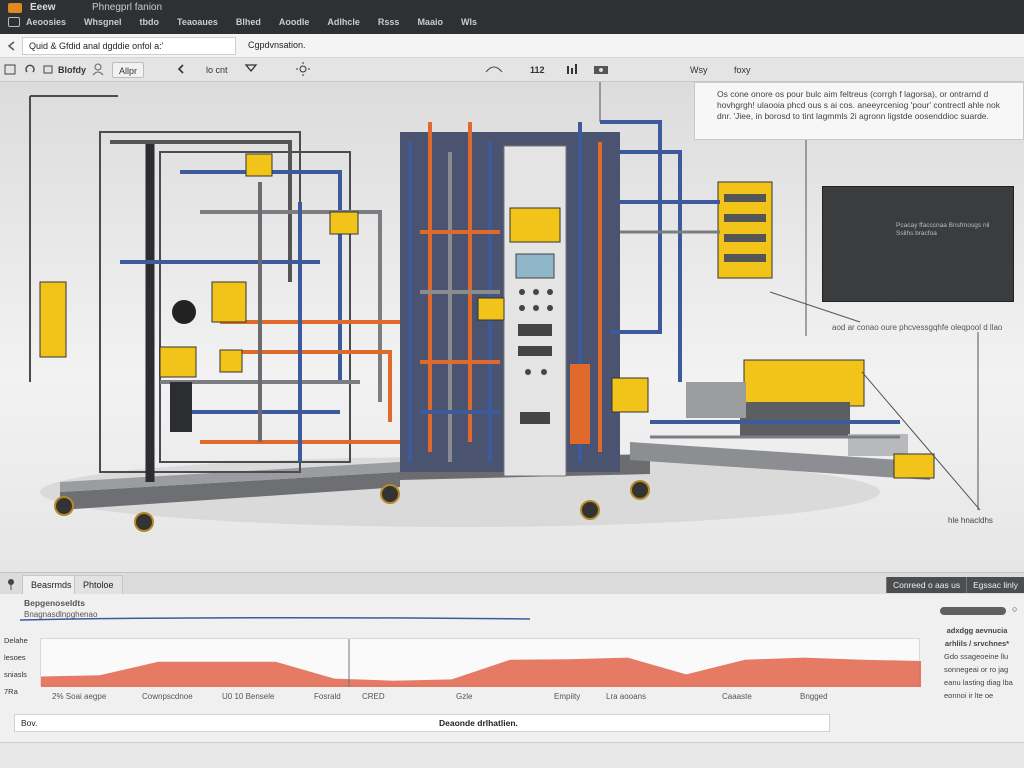 This screenshot has width=1024, height=768. I want to click on view-mode-label: Wsy, so click(699, 70).